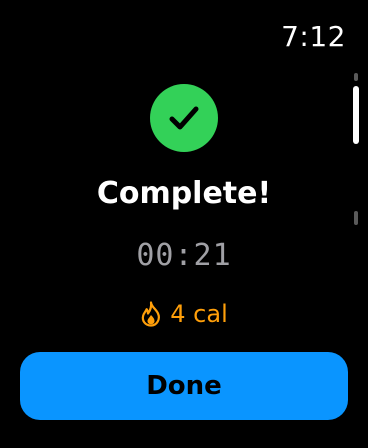 This screenshot has height=448, width=368. I want to click on checkmark-glyph, so click(184, 118).